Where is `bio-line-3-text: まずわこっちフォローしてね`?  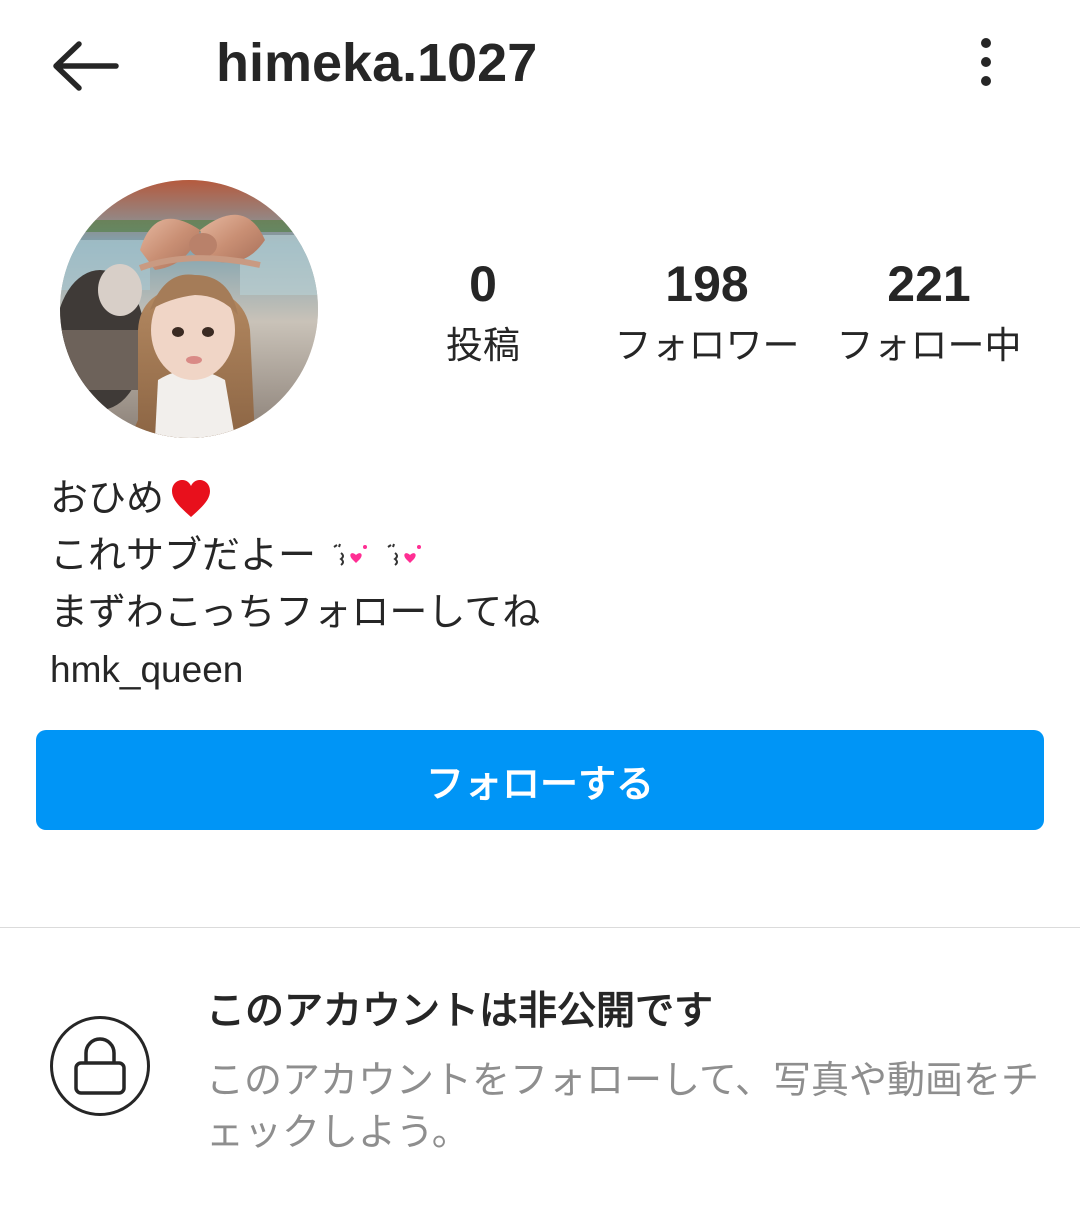
bio-line-3-text: まずわこっちフォローしてね is located at coordinates (295, 612).